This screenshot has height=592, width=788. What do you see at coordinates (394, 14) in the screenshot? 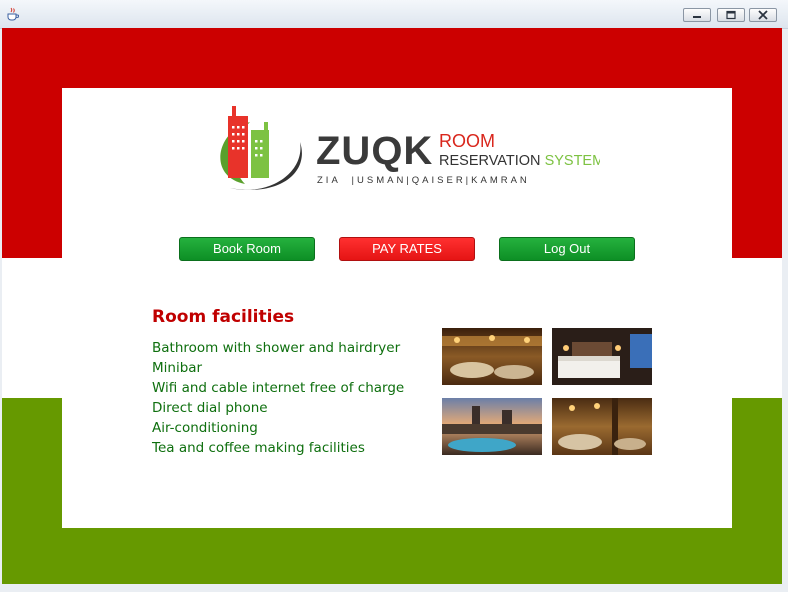
I see `window-titlebar` at bounding box center [394, 14].